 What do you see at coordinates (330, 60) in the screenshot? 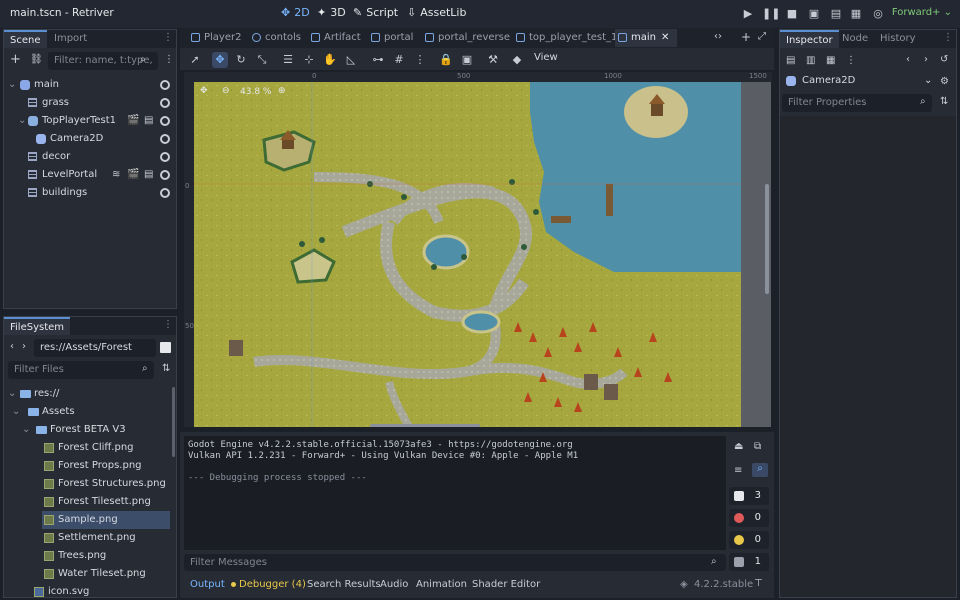
I see `pan-tool-icon: ✋` at bounding box center [330, 60].